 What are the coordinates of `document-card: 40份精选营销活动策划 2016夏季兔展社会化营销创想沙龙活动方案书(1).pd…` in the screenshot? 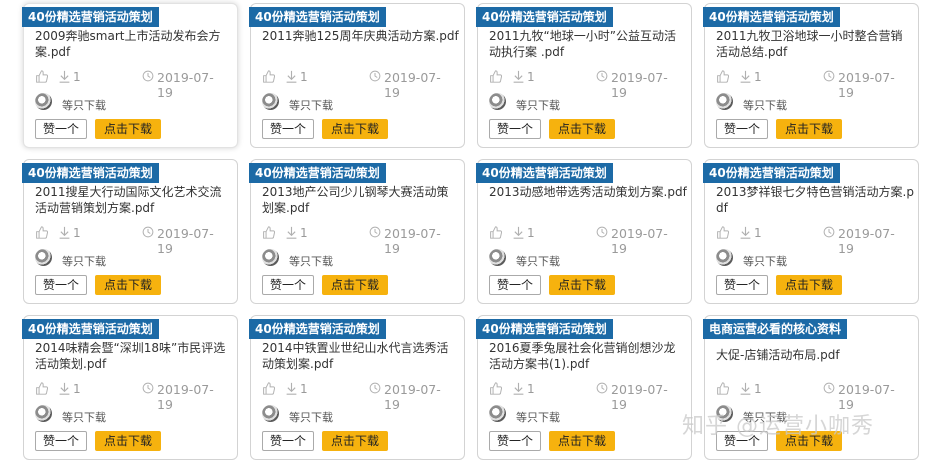 It's located at (584, 387).